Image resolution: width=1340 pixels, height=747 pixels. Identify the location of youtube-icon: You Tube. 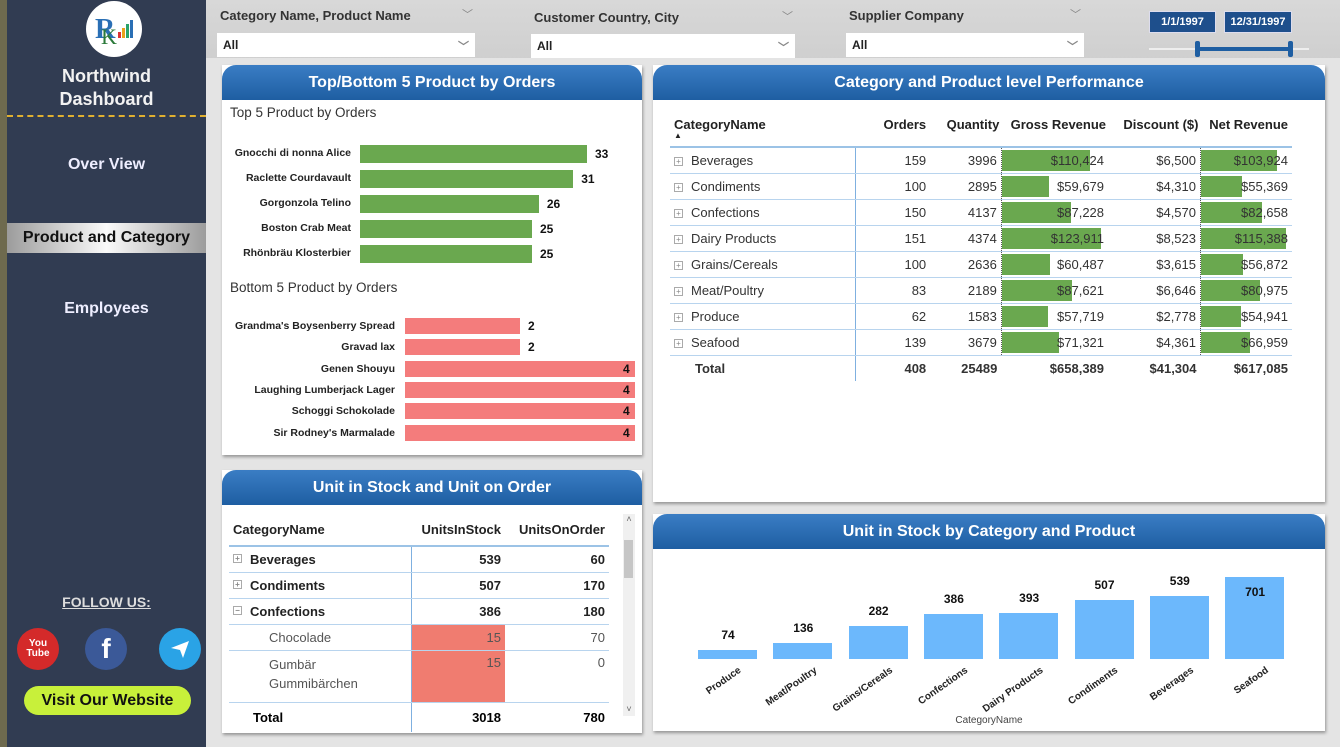
(38, 649).